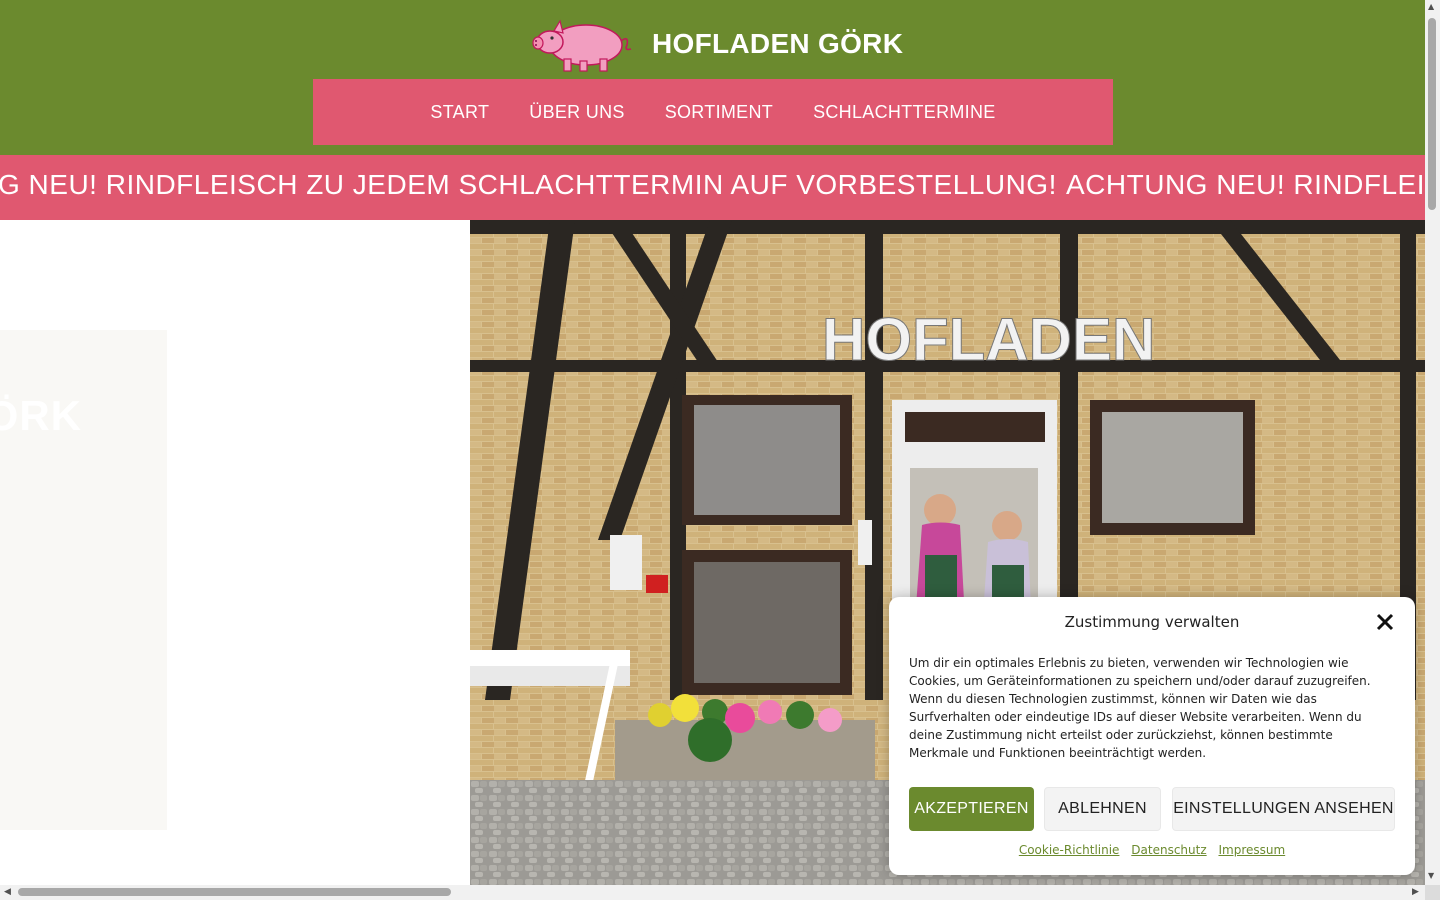 The height and width of the screenshot is (900, 1440). What do you see at coordinates (1251, 850) in the screenshot?
I see `imprint-link: Impressum` at bounding box center [1251, 850].